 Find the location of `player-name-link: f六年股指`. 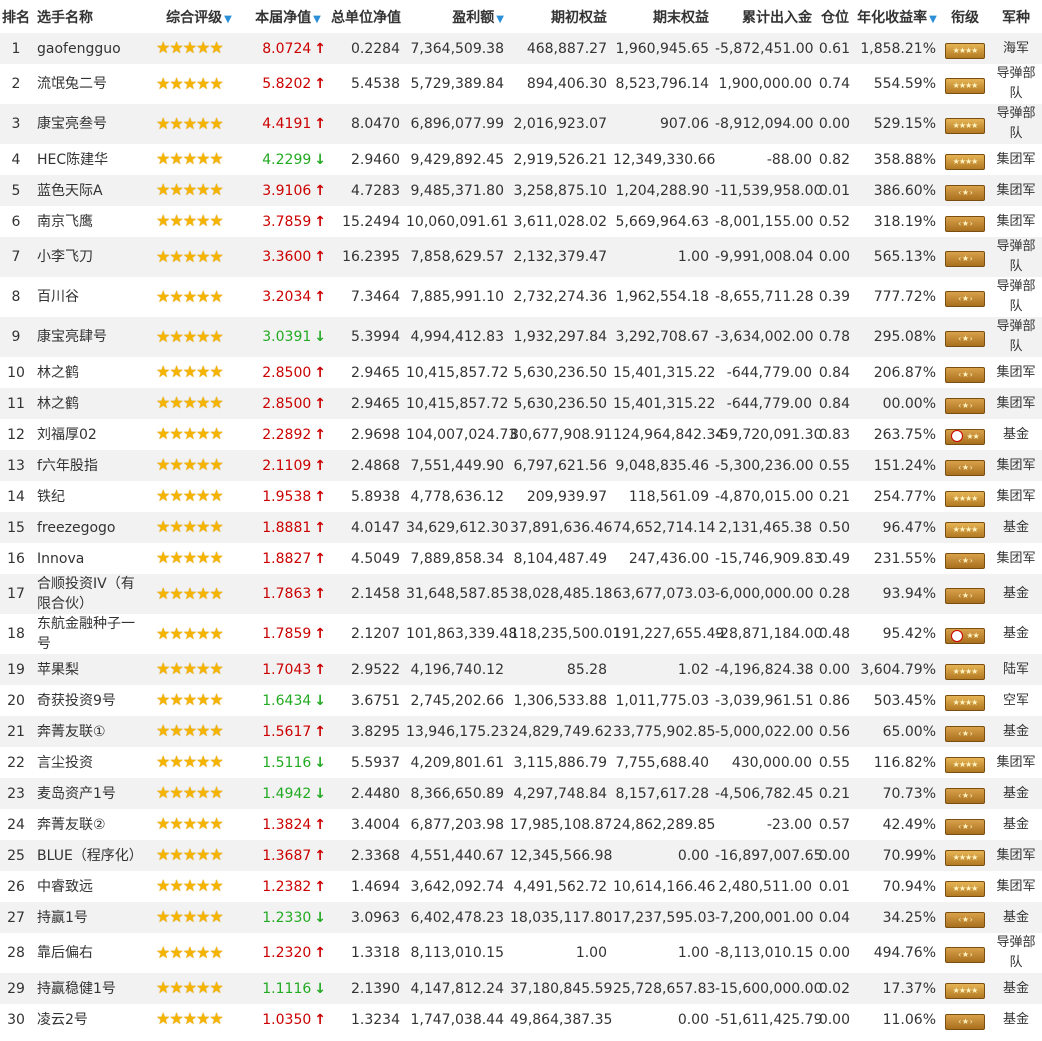

player-name-link: f六年股指 is located at coordinates (91, 465).